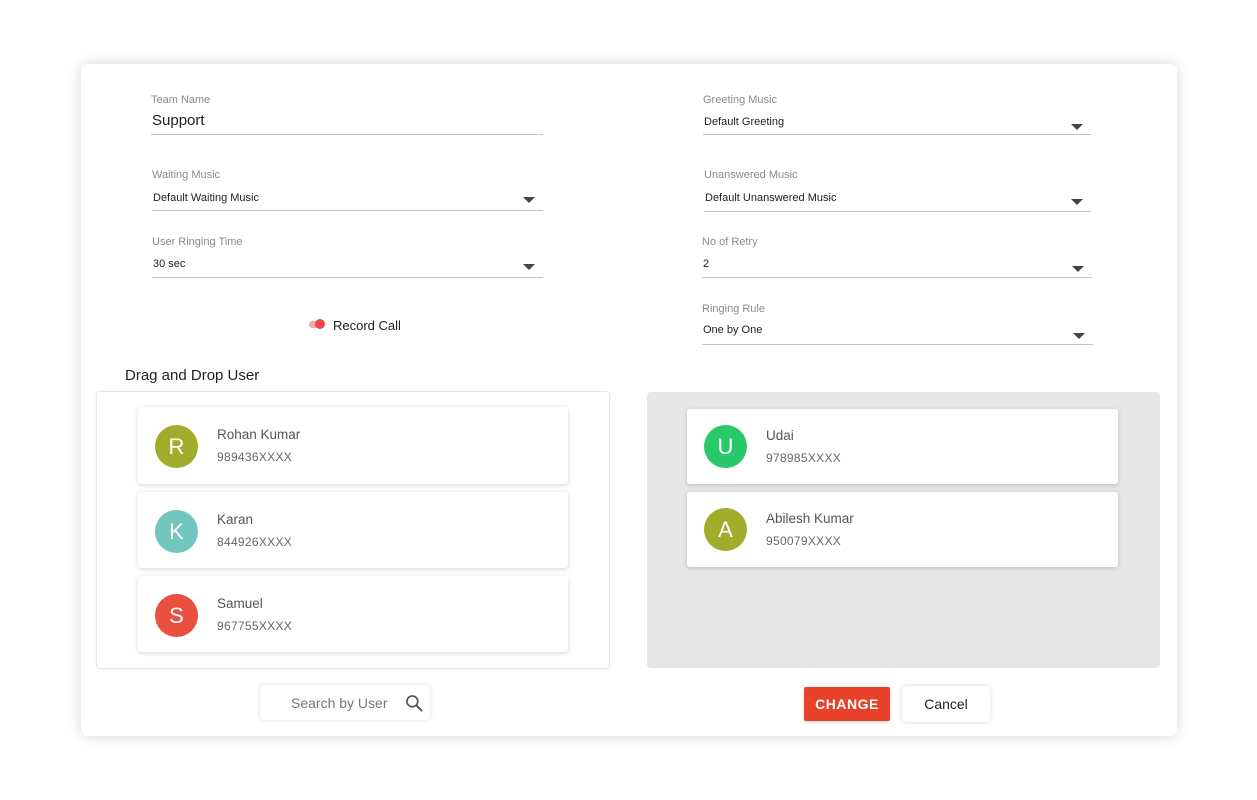 The height and width of the screenshot is (800, 1257). I want to click on ringing-rule-value: One by One, so click(733, 330).